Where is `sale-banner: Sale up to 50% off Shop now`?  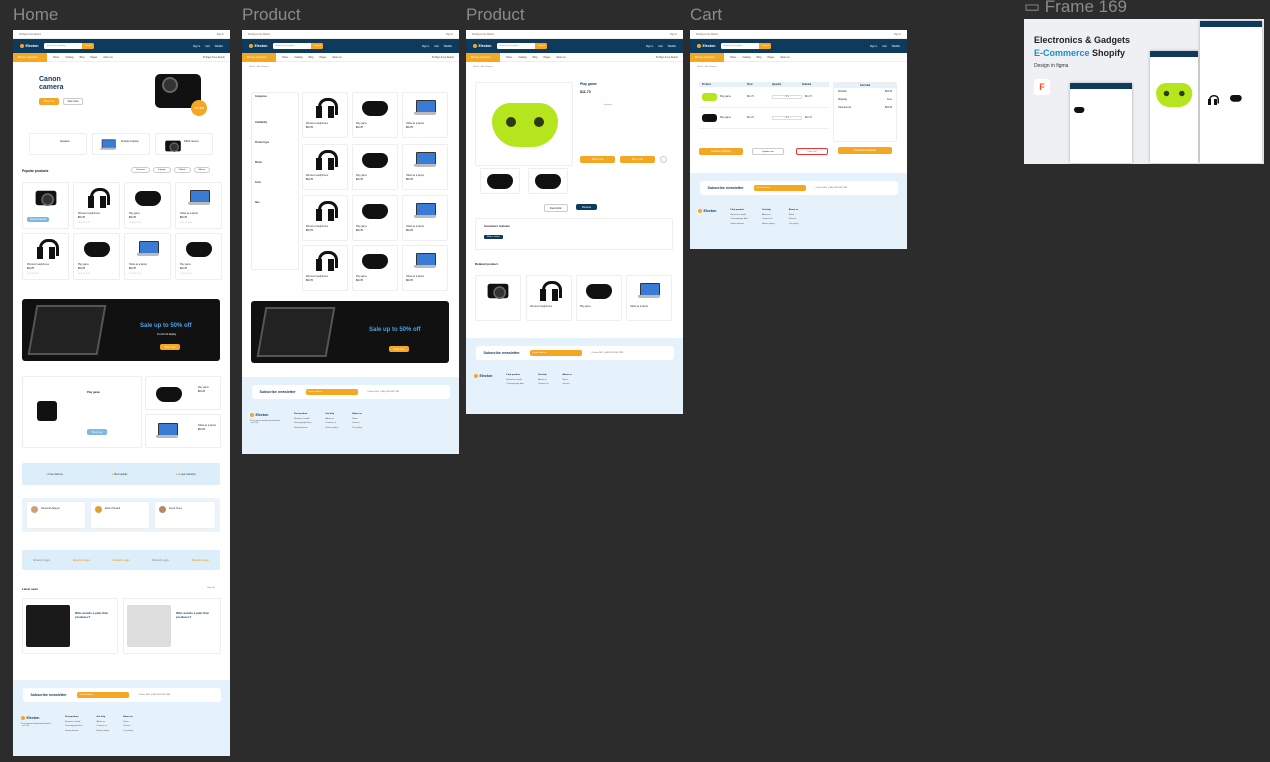
sale-banner: Sale up to 50% off Shop now is located at coordinates (350, 332).